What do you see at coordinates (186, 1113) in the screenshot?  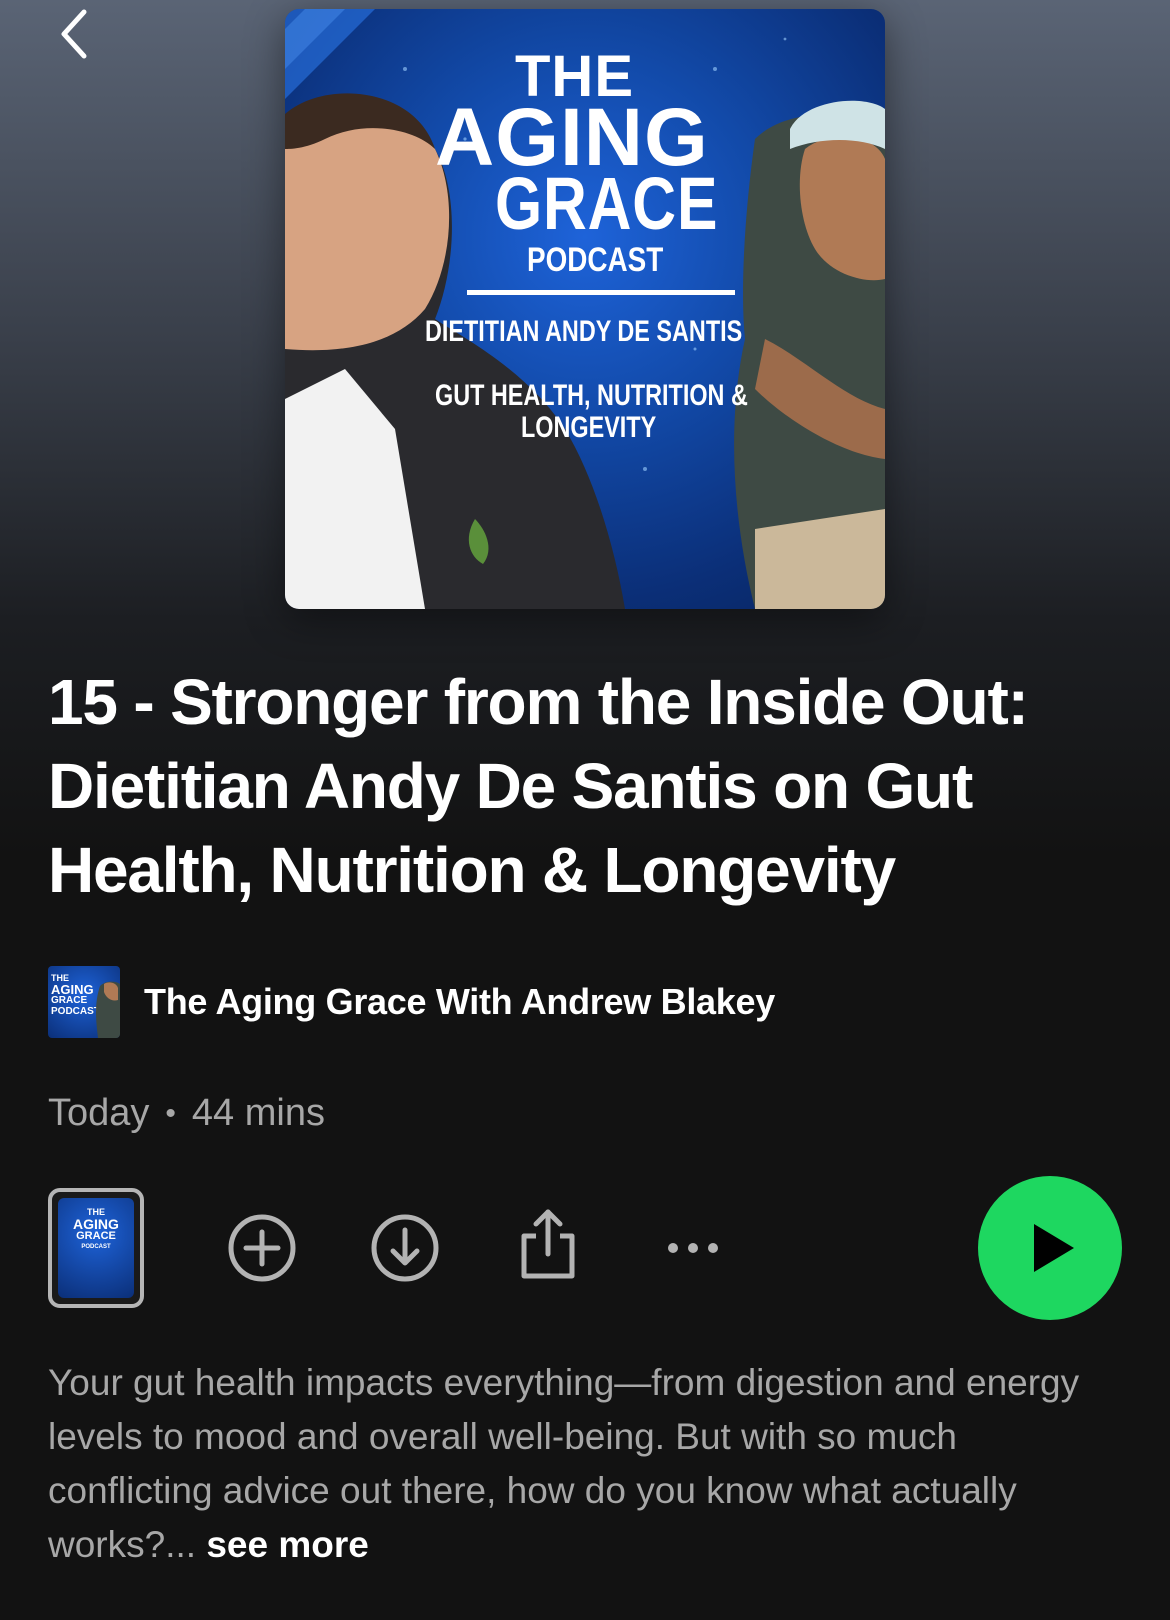 I see `episode-meta: Today • 44 mins` at bounding box center [186, 1113].